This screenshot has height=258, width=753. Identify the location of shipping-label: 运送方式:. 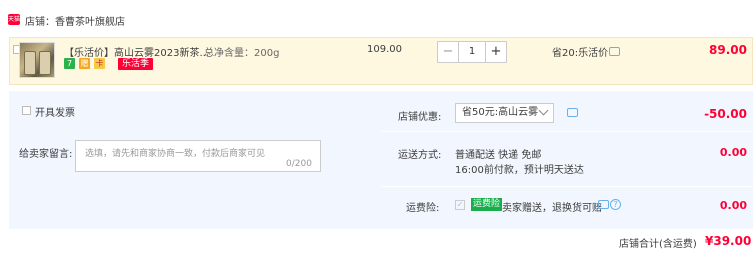
(420, 155).